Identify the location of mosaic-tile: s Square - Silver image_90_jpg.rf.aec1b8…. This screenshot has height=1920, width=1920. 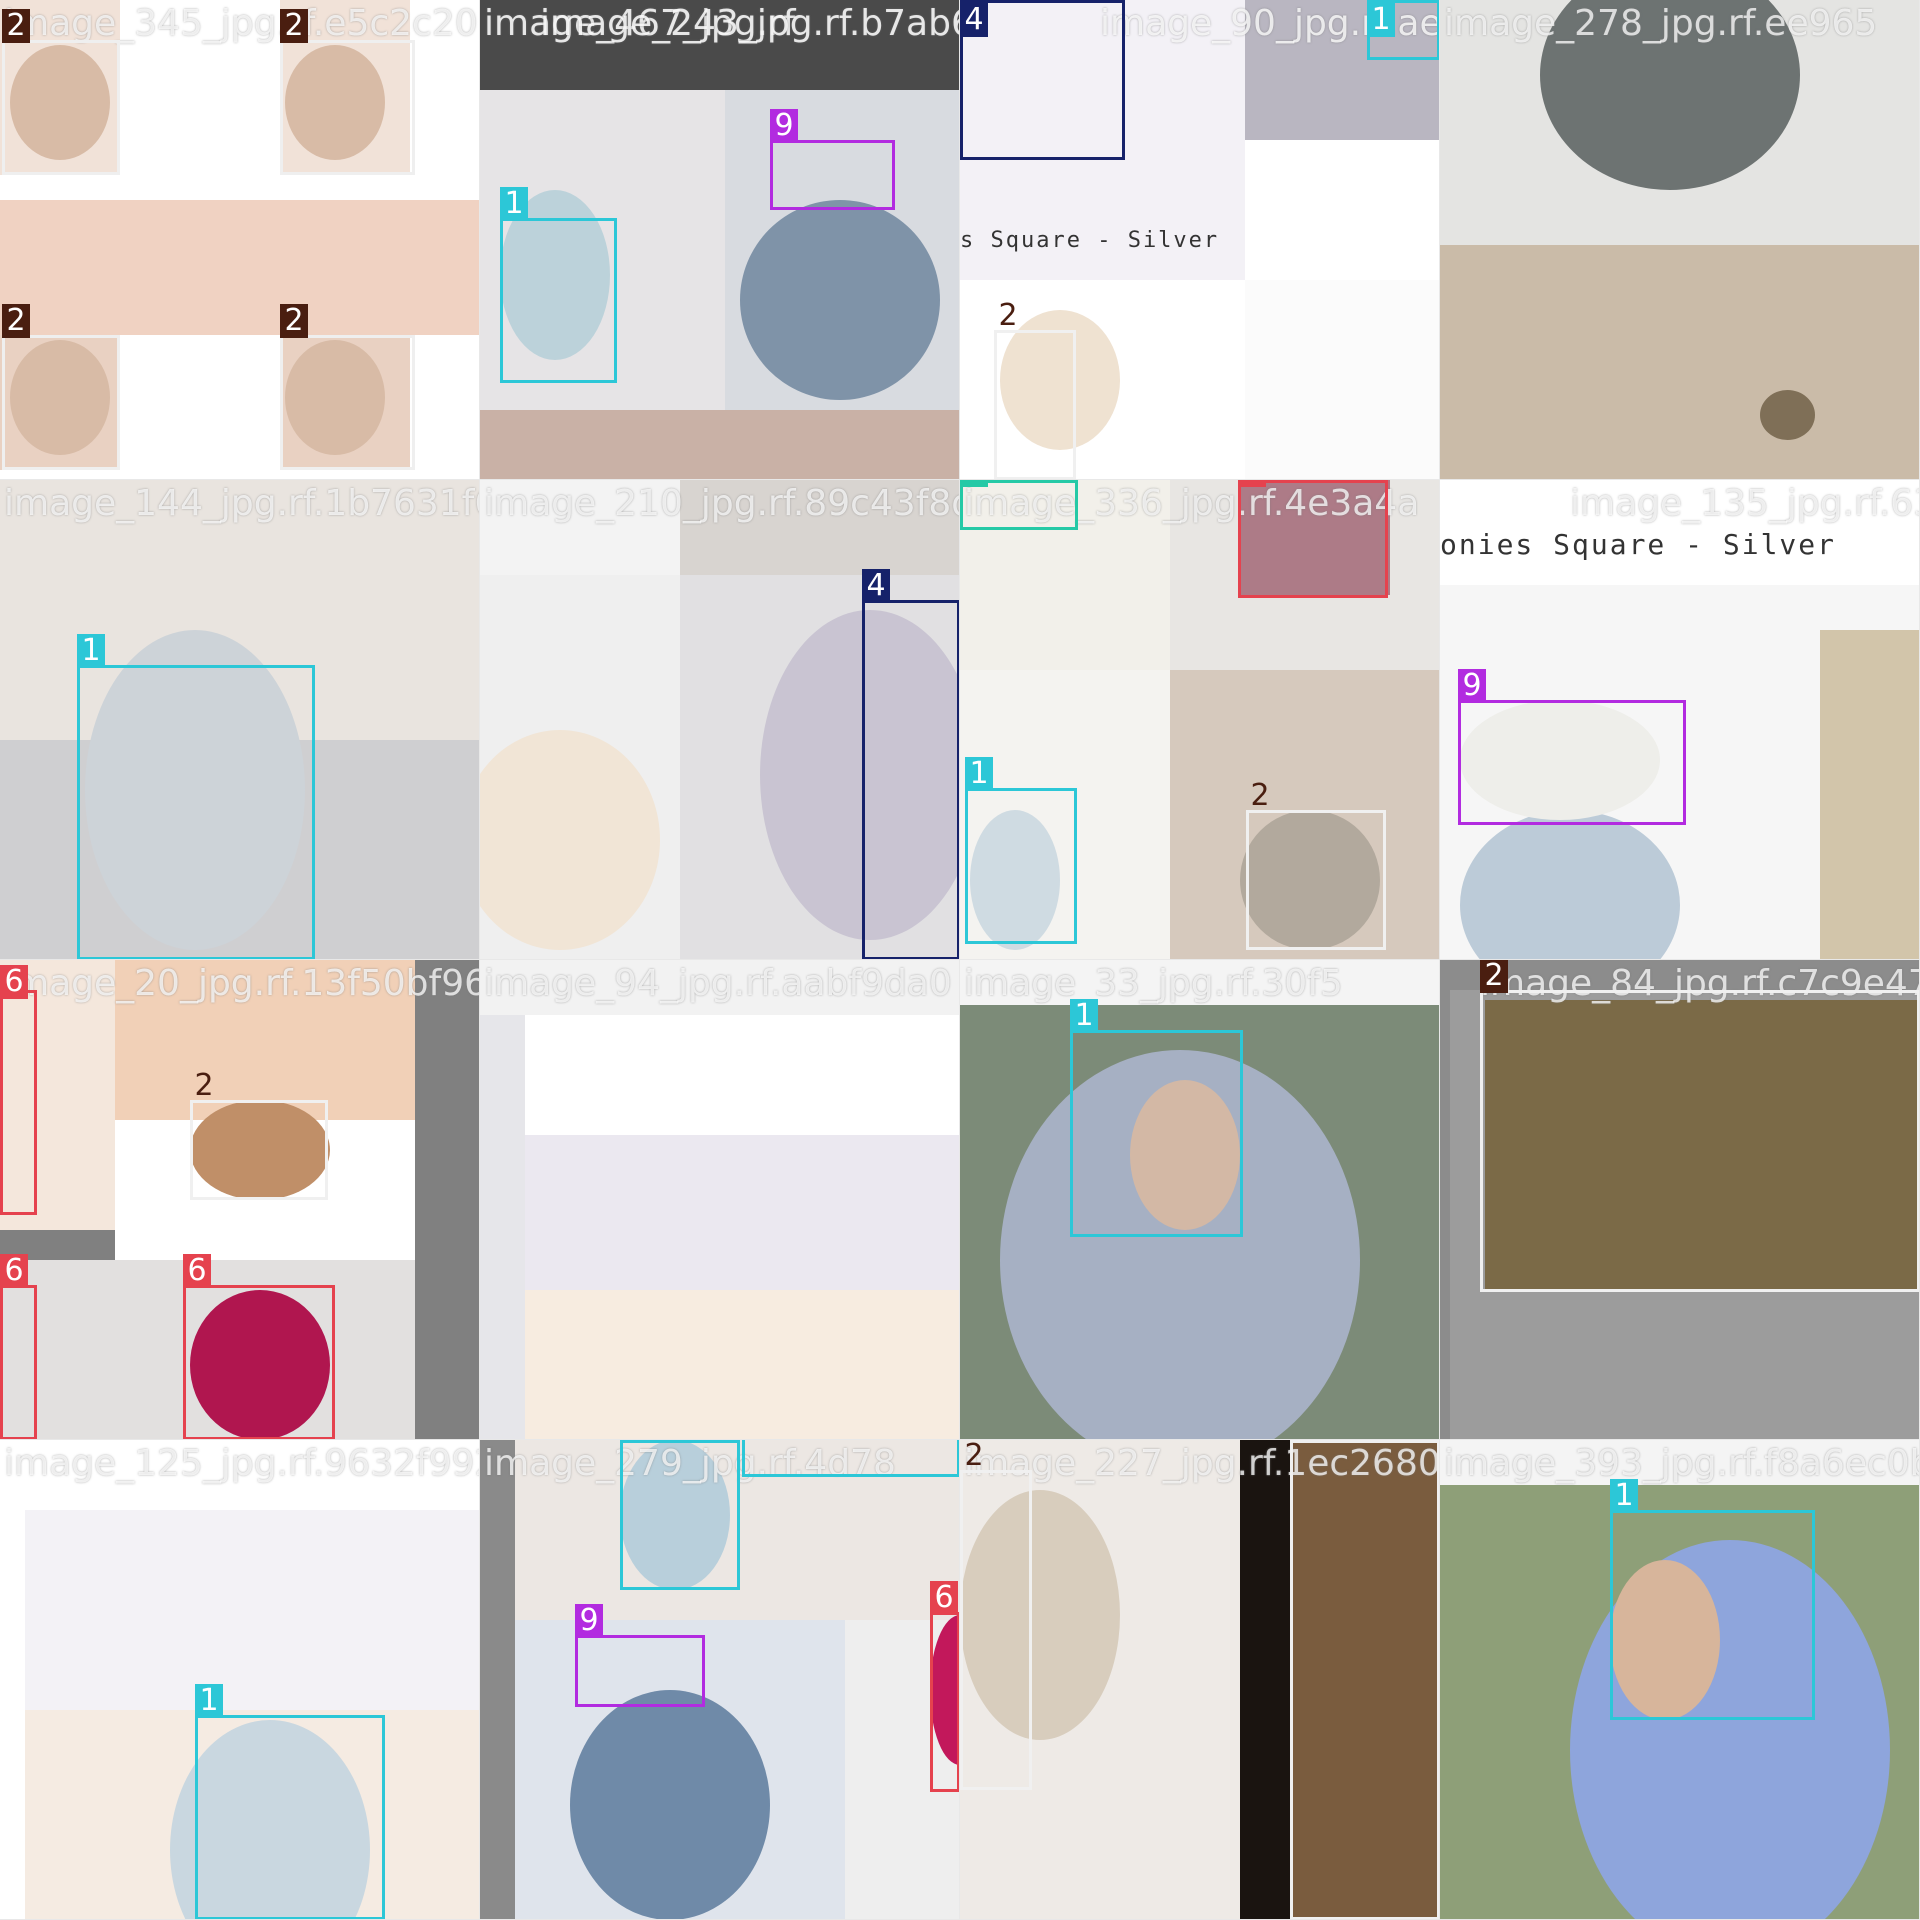
(1200, 240).